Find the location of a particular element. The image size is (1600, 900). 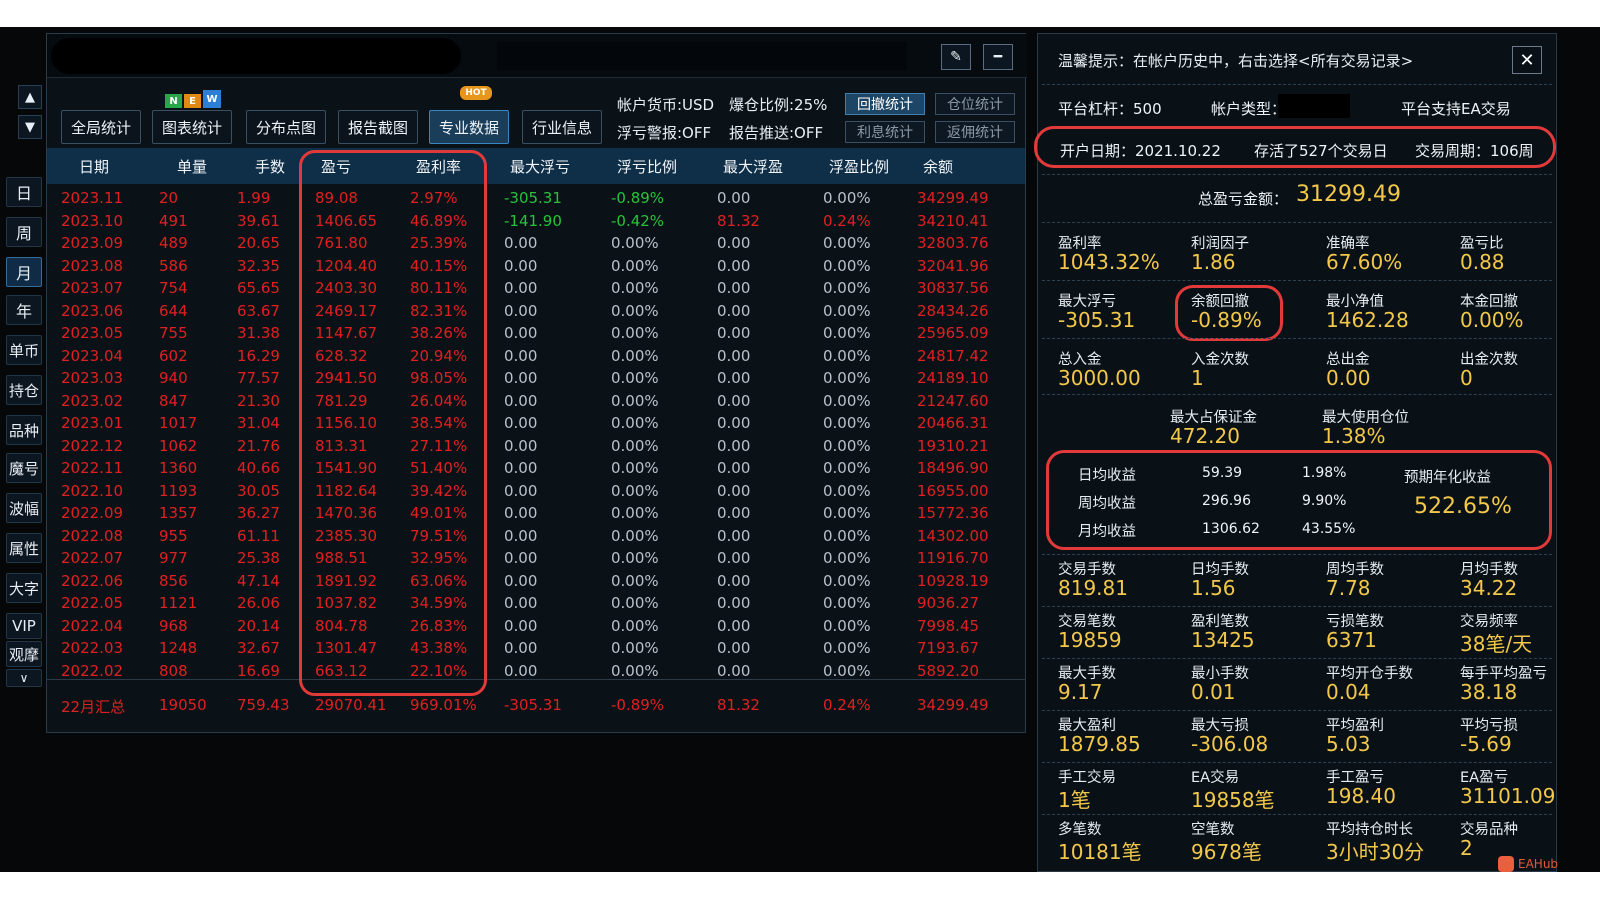

cell-date: 2023.01 is located at coordinates (92, 423).